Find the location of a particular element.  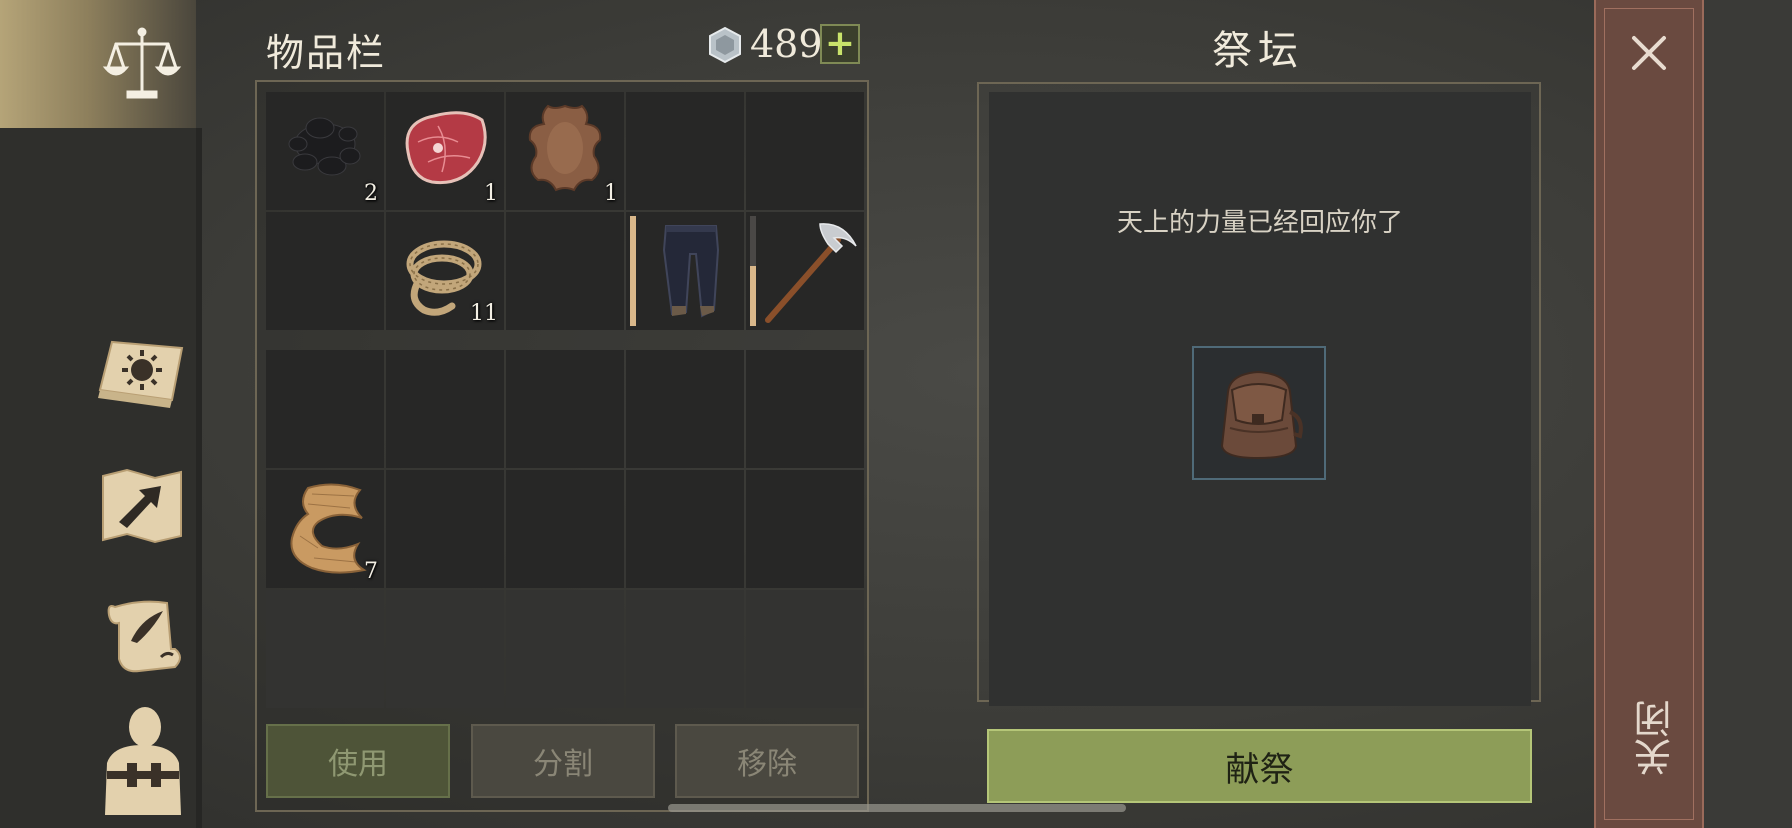

currency-count: 489 is located at coordinates (786, 44).